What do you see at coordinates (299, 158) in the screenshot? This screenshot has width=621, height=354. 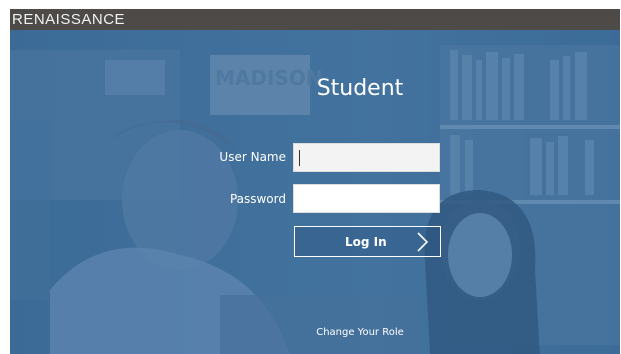 I see `text-caret` at bounding box center [299, 158].